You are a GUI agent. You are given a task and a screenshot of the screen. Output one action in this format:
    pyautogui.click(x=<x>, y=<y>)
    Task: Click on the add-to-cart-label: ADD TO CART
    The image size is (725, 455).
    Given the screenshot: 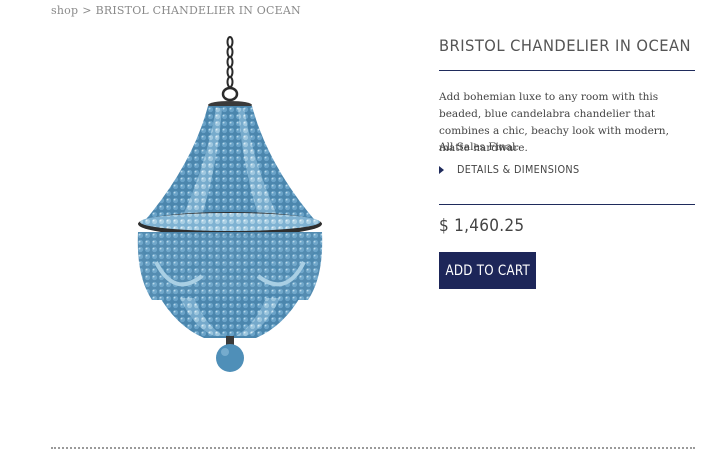 What is the action you would take?
    pyautogui.click(x=487, y=270)
    